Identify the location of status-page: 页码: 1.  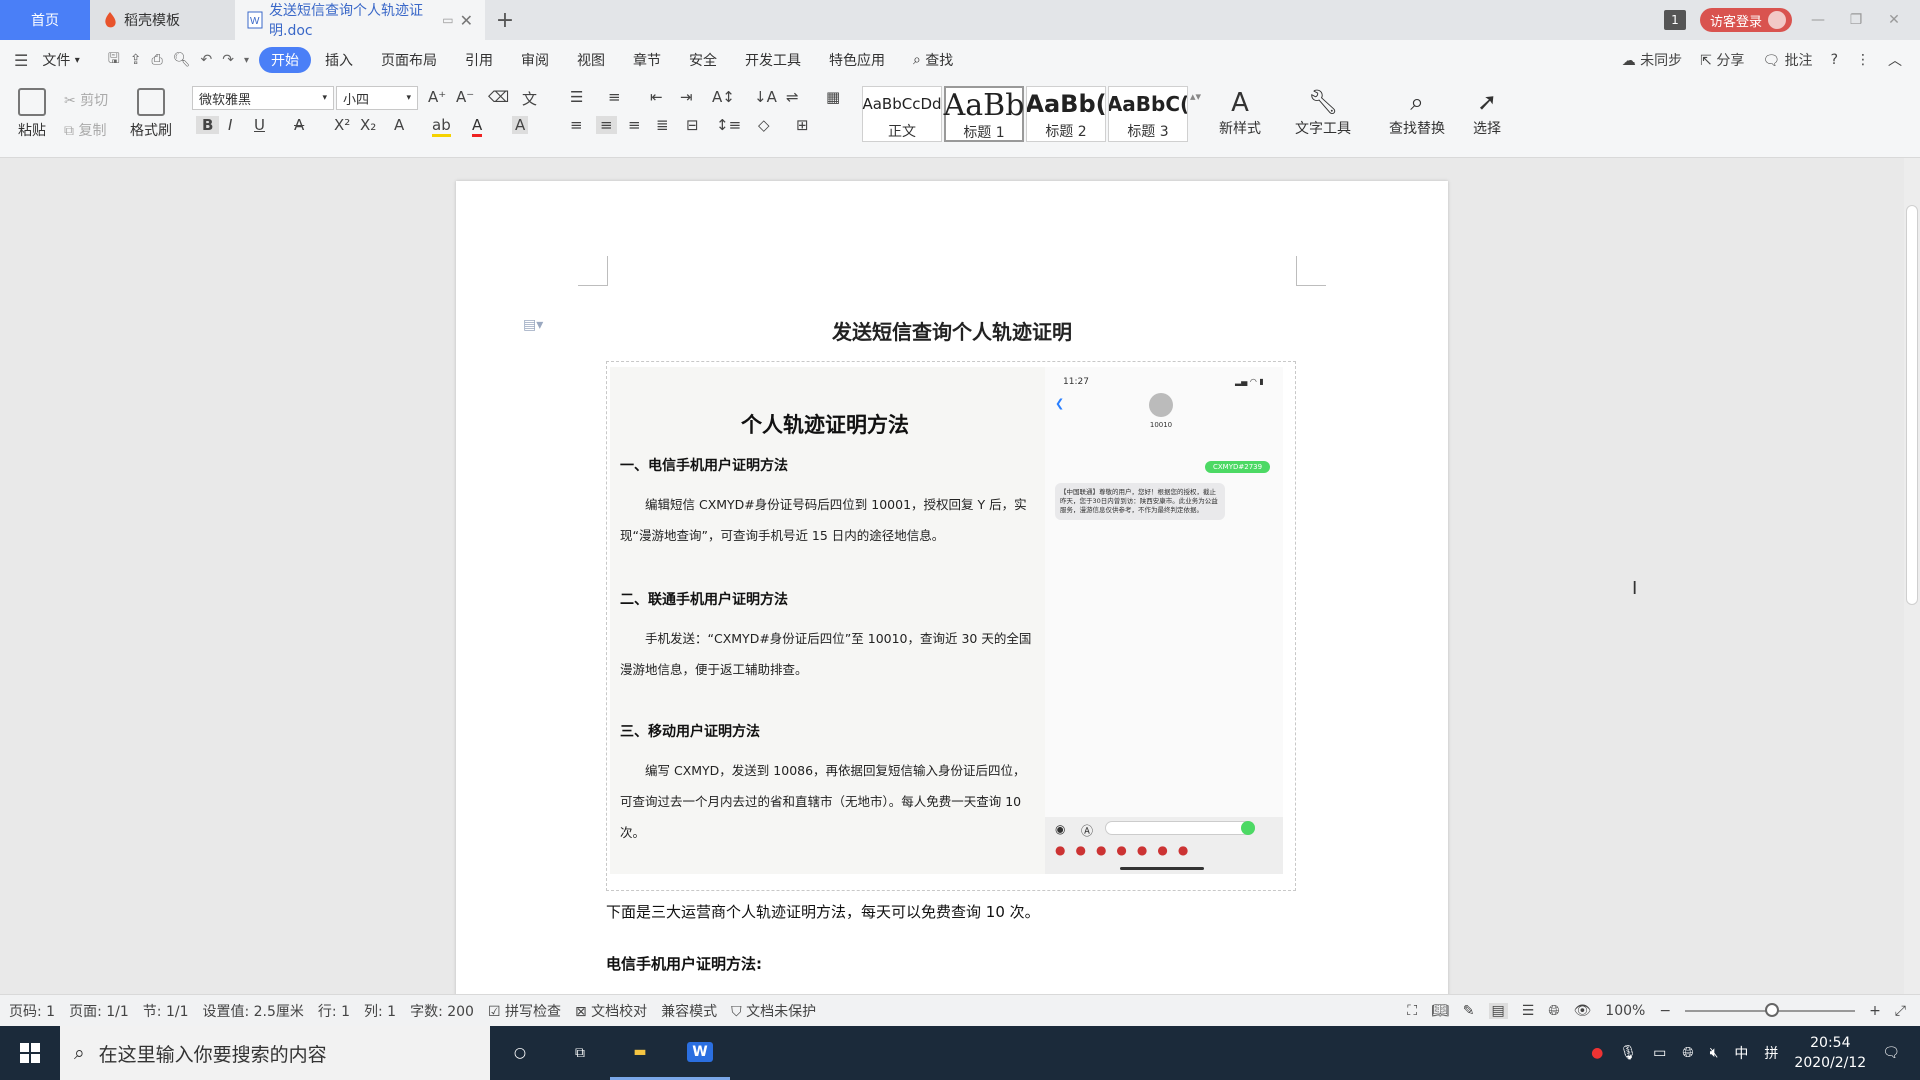
(32, 1011).